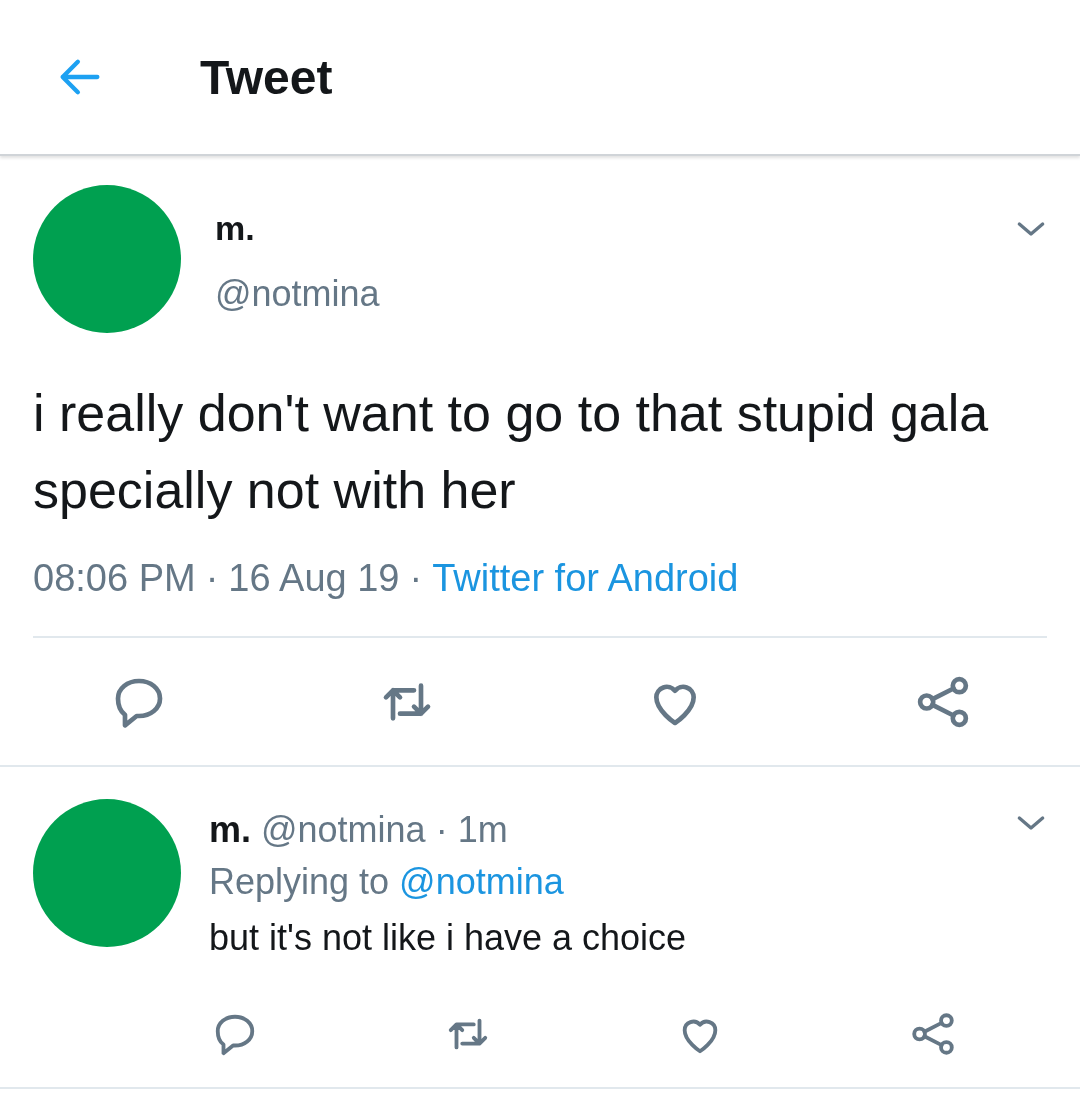 The width and height of the screenshot is (1080, 1099). Describe the element at coordinates (299, 882) in the screenshot. I see `replying-label: Replying to` at that location.